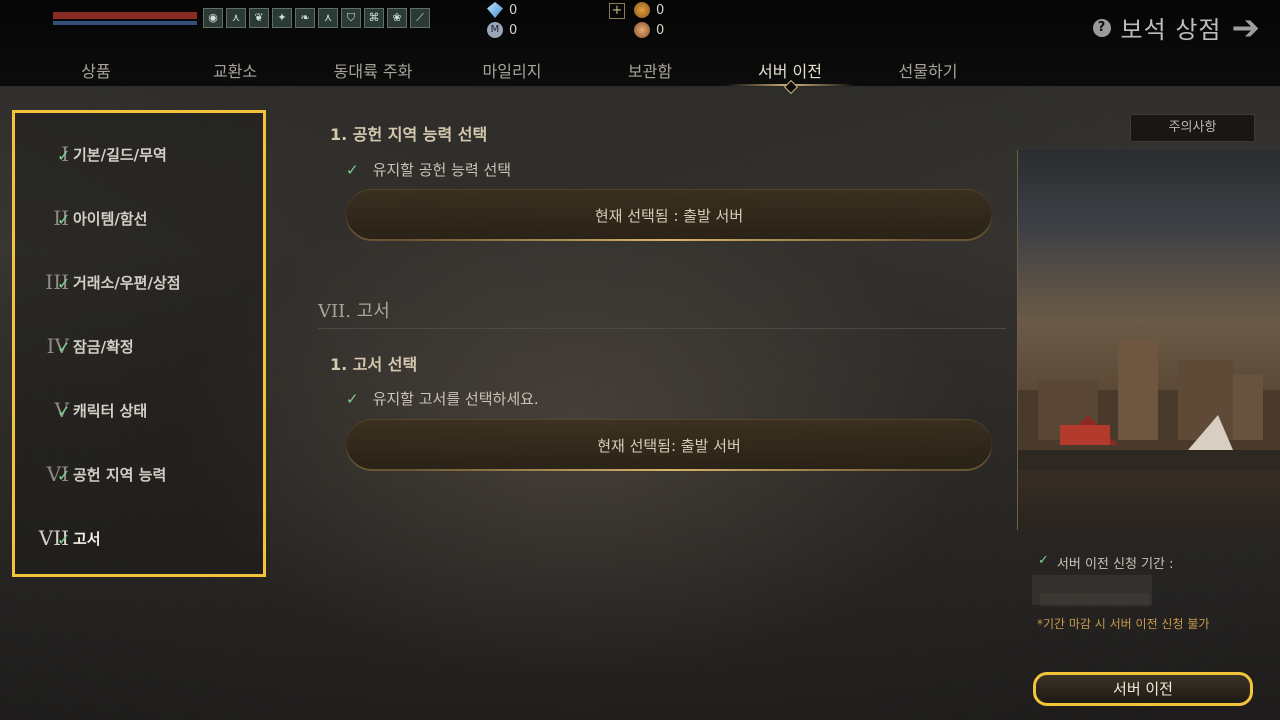  I want to click on m-coin-currency: M 0, so click(502, 30).